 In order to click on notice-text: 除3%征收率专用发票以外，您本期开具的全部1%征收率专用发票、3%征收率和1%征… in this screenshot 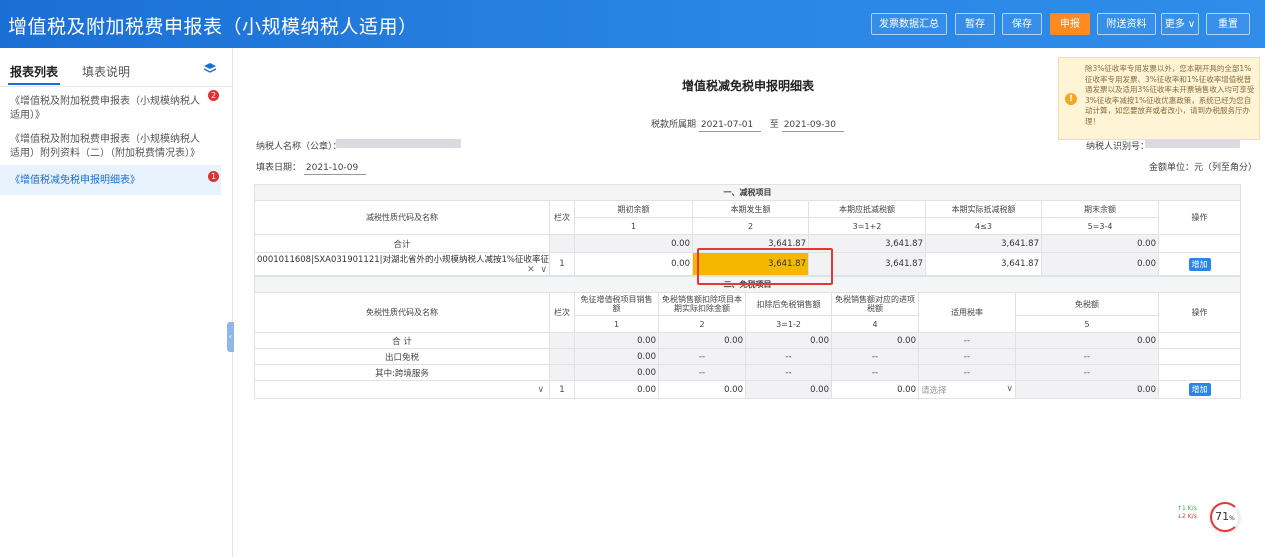, I will do `click(1170, 95)`.